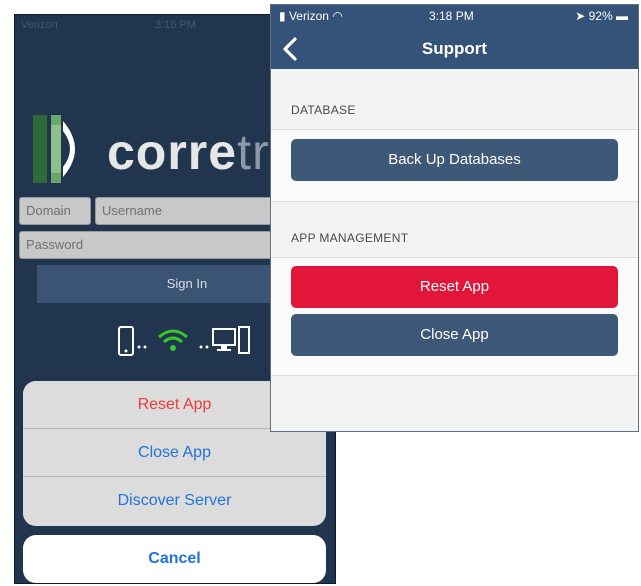  I want to click on battery-indicator: ➤ 92% ▬, so click(601, 16).